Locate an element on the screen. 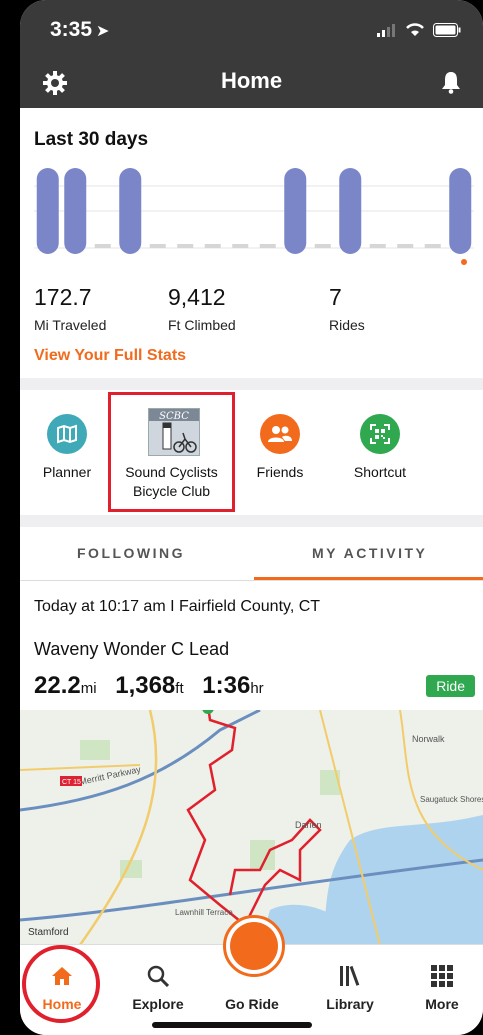  club-label-line2: Bicycle Club is located at coordinates (171, 491).